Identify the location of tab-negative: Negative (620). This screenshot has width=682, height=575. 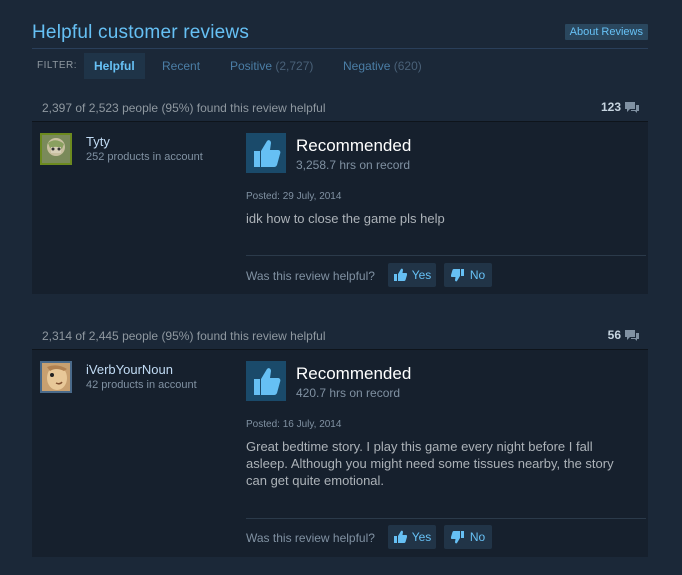
(382, 66).